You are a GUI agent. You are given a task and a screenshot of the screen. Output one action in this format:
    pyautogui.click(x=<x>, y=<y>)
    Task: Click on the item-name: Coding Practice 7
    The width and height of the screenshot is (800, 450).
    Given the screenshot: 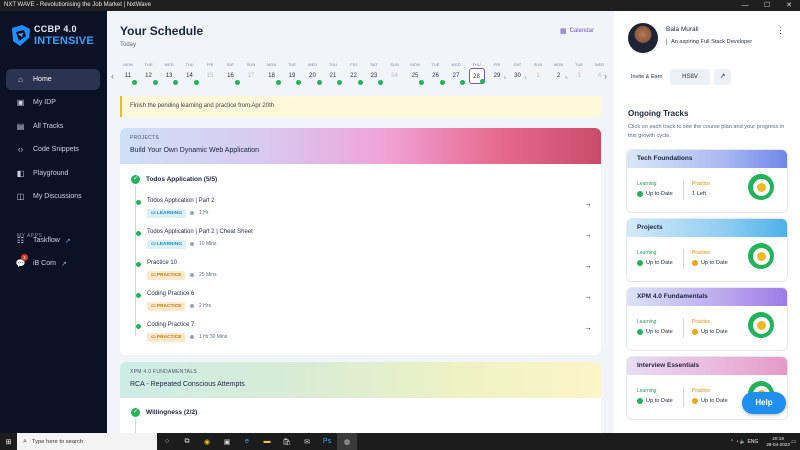 What is the action you would take?
    pyautogui.click(x=171, y=325)
    